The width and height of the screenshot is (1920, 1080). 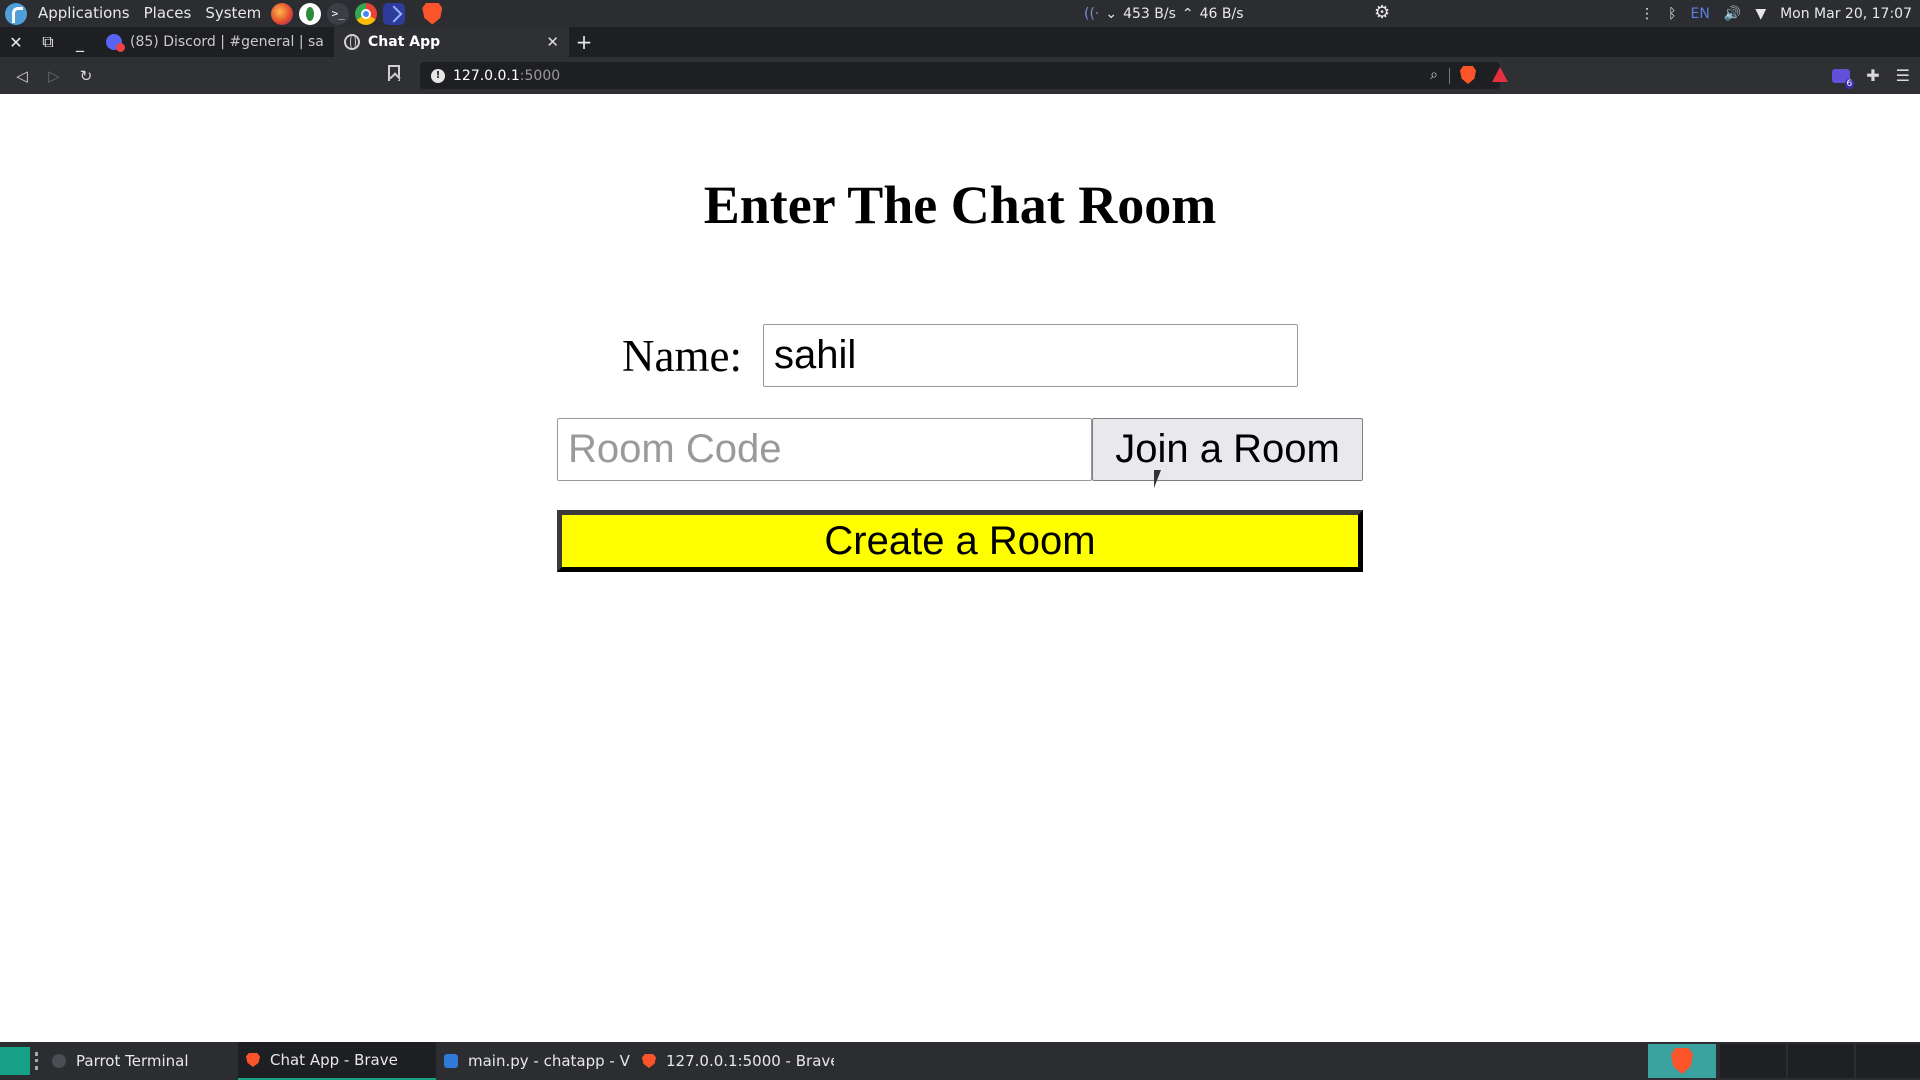 I want to click on forward-arrow-icon: ▷, so click(x=54, y=76).